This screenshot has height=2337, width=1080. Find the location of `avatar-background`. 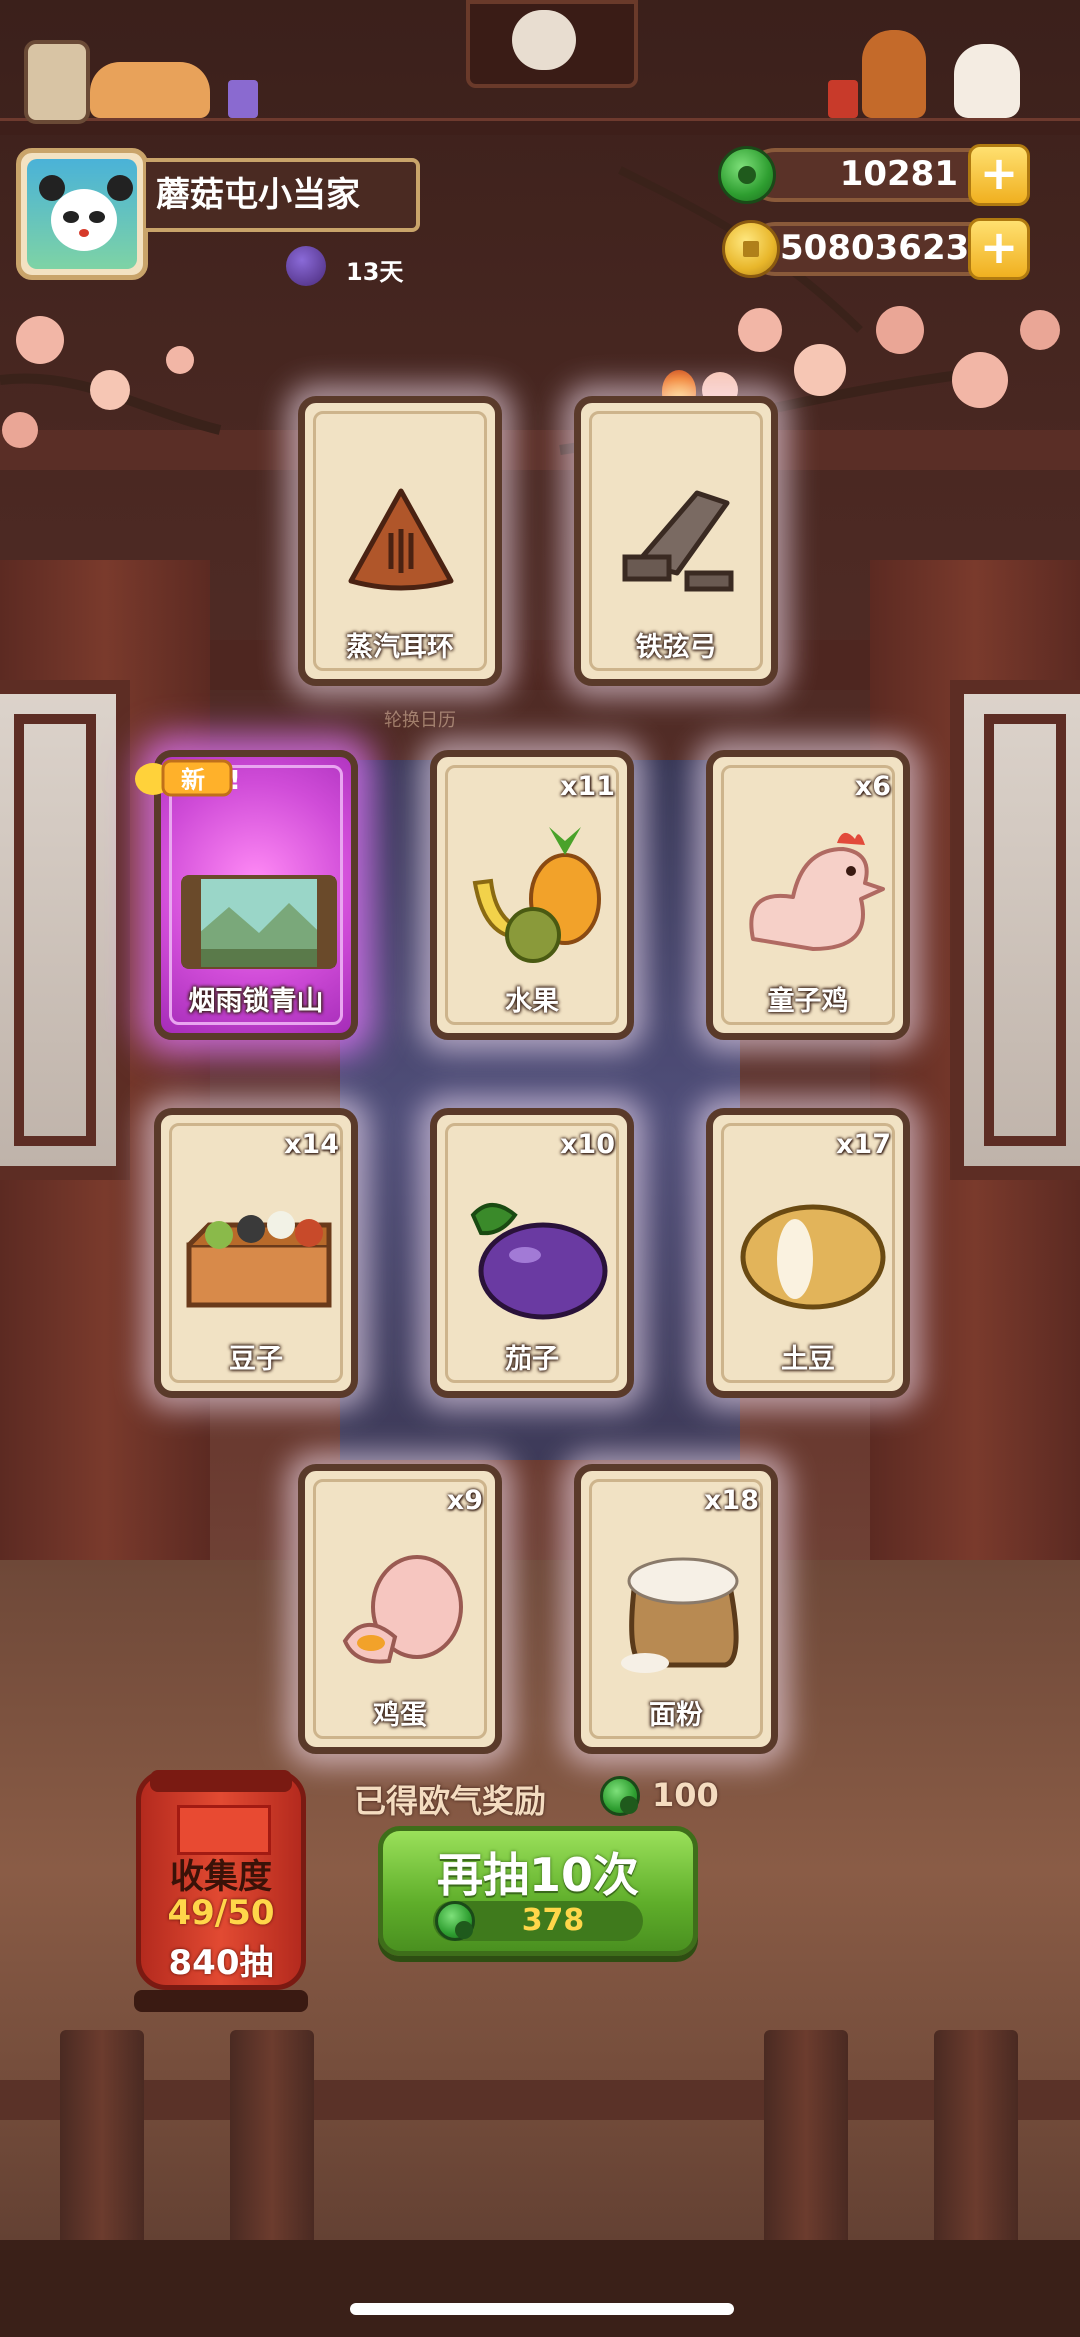

avatar-background is located at coordinates (82, 214).